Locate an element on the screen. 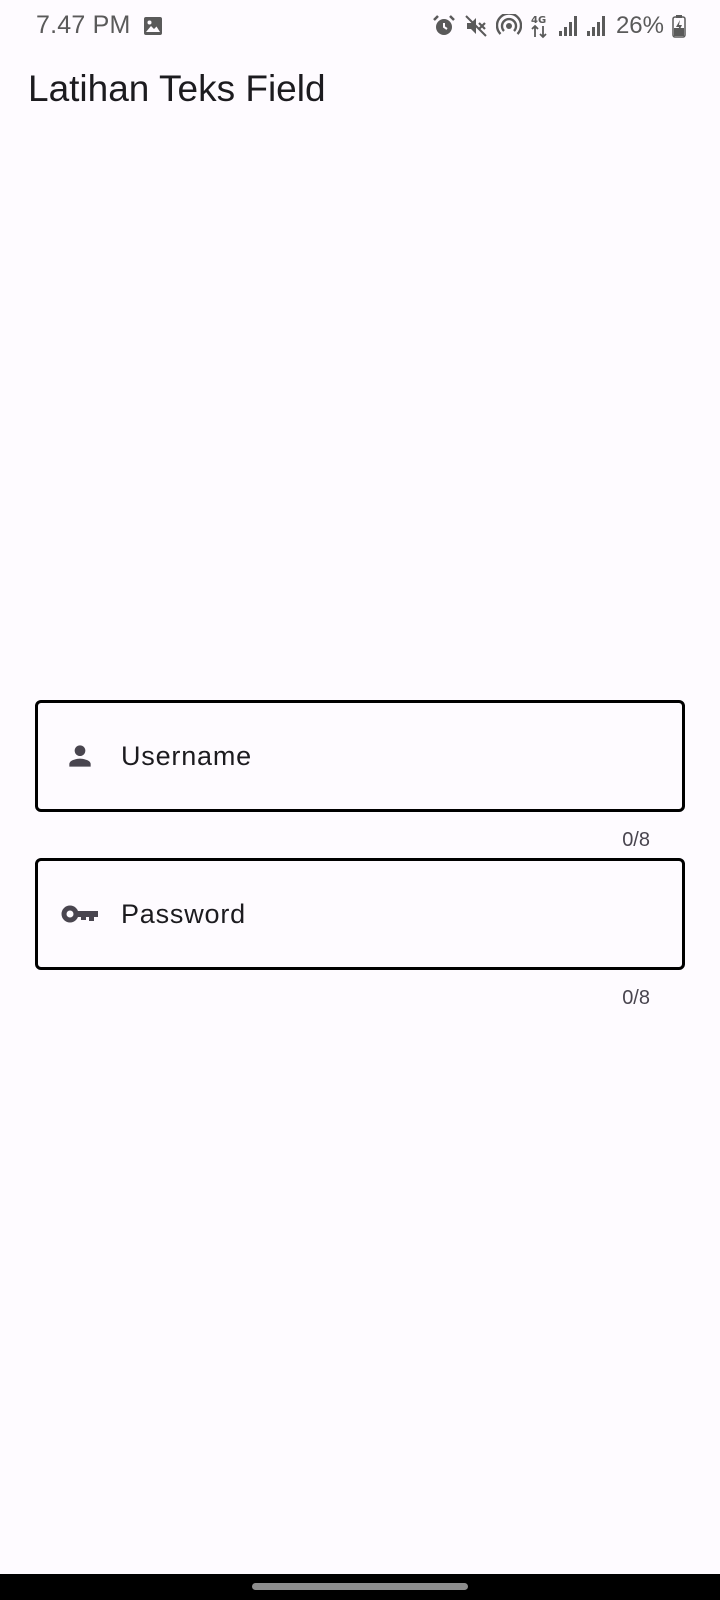 The image size is (720, 1600). battery-charging-icon is located at coordinates (679, 26).